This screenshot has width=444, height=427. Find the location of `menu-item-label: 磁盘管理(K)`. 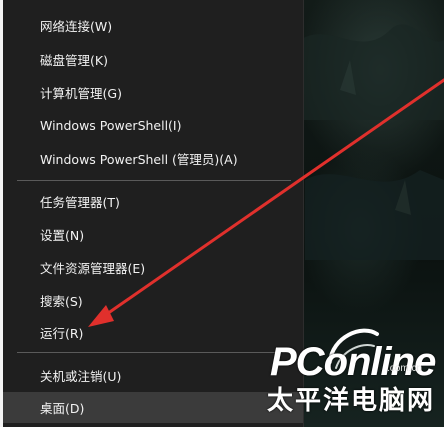

menu-item-label: 磁盘管理(K) is located at coordinates (74, 60).